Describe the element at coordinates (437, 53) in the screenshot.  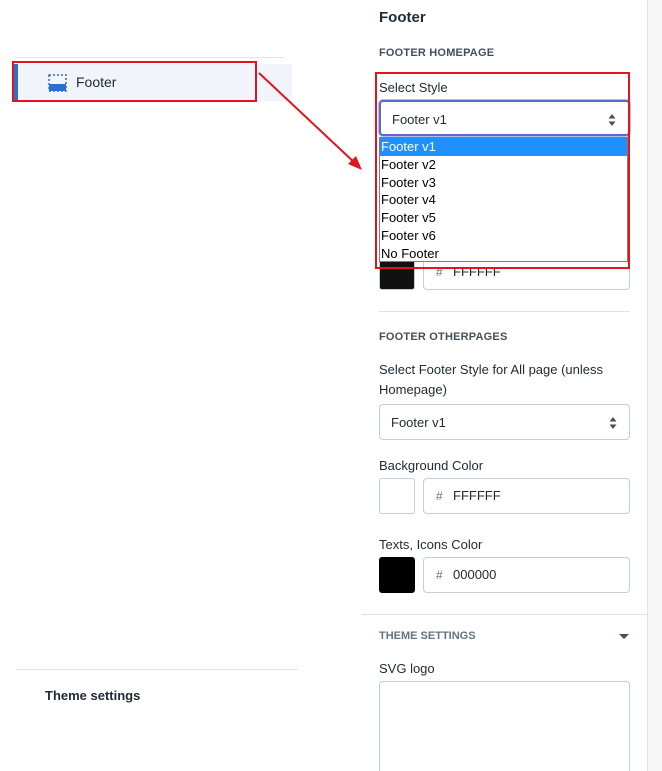
I see `section-heading-homepage: FOOTER HOMEPAGE` at that location.